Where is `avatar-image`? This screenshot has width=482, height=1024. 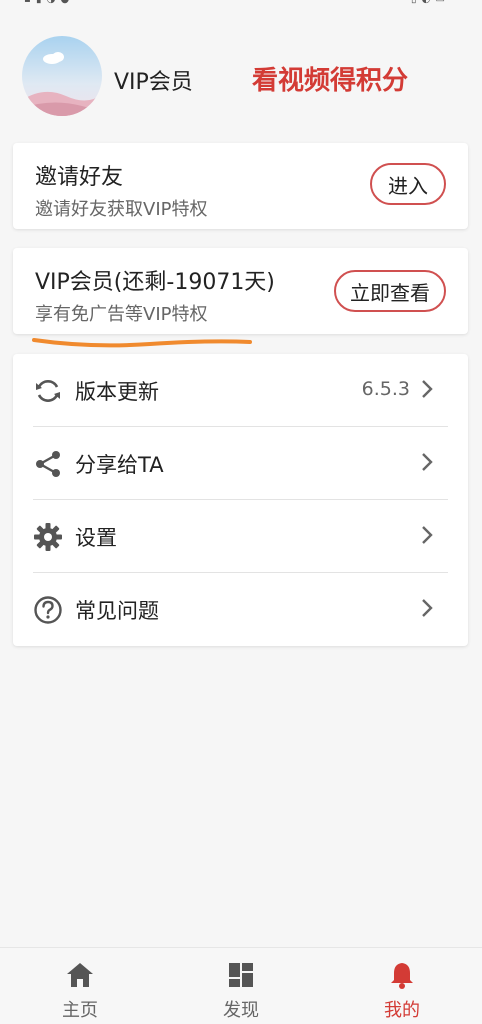 avatar-image is located at coordinates (62, 76).